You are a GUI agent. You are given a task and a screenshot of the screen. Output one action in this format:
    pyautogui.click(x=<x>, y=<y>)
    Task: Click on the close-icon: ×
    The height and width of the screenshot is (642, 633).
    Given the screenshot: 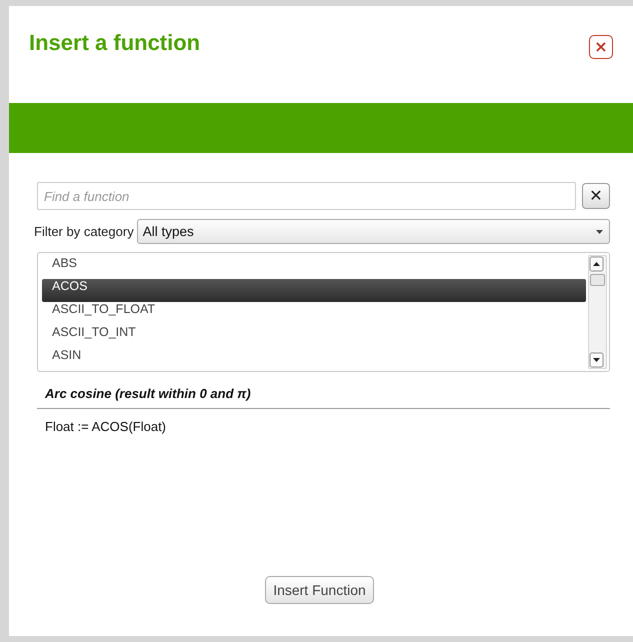 What is the action you would take?
    pyautogui.click(x=601, y=47)
    